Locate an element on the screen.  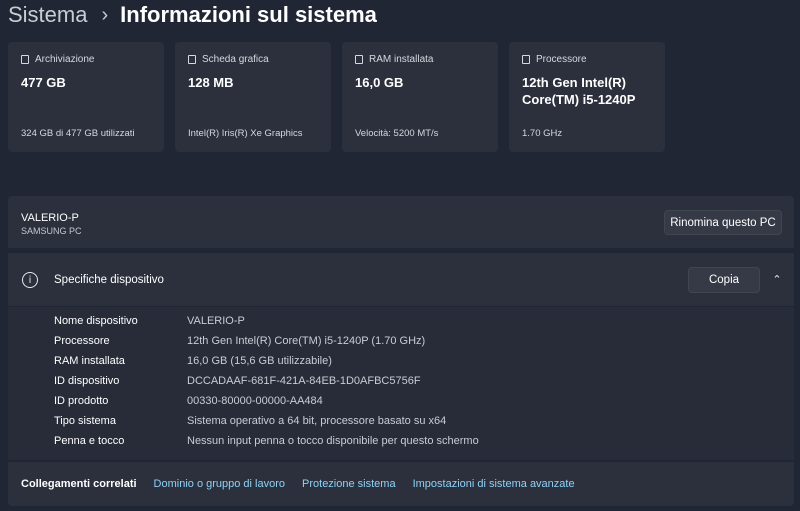
card-value: 128 MB is located at coordinates (211, 82).